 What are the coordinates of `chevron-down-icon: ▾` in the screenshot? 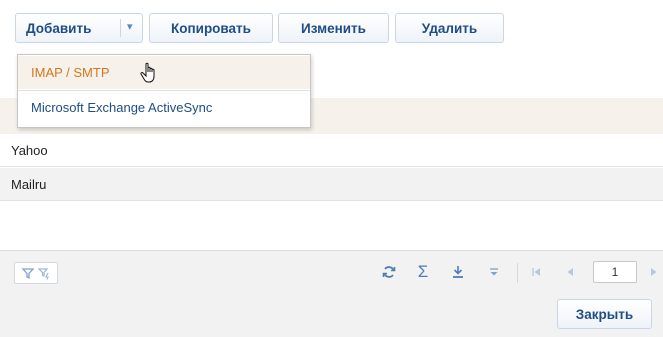 It's located at (130, 26).